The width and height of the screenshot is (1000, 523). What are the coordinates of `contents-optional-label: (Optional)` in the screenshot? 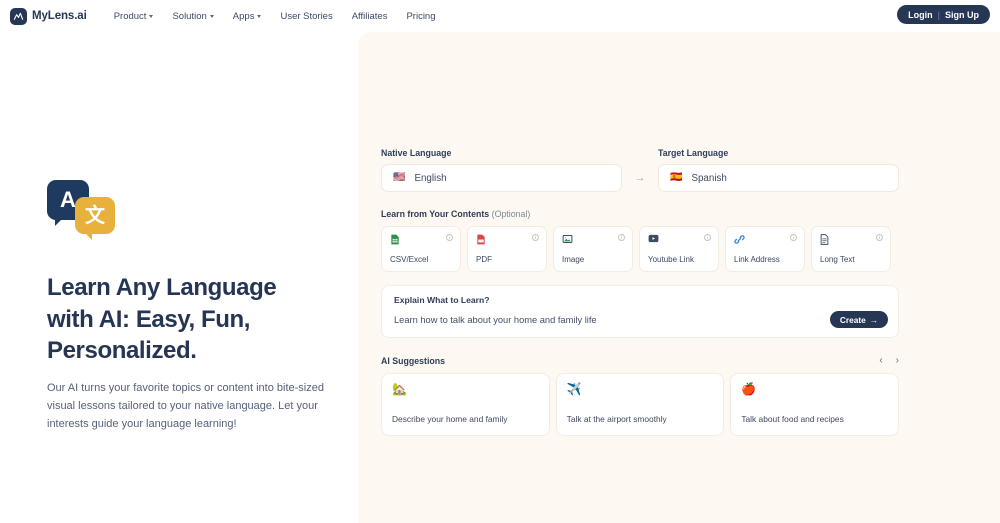 It's located at (511, 214).